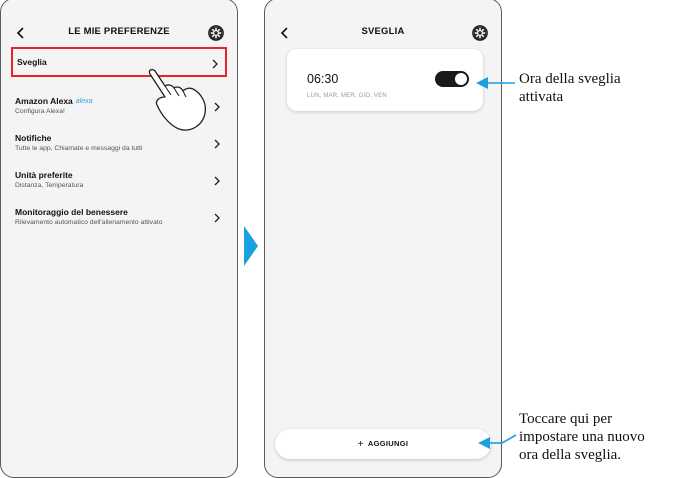 The height and width of the screenshot is (478, 694). Describe the element at coordinates (570, 88) in the screenshot. I see `callout-alarm-active: Ora della sveglia attivata` at that location.